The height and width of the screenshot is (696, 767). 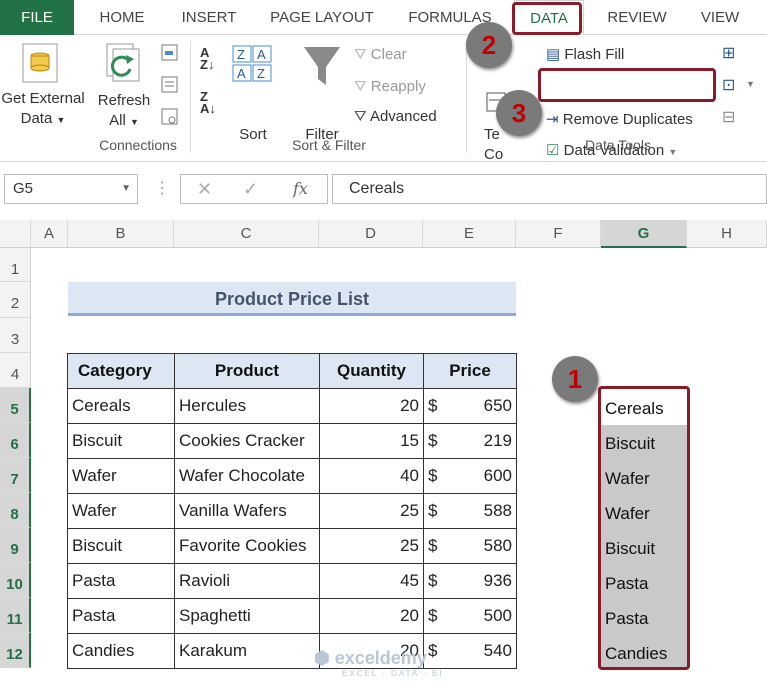 What do you see at coordinates (393, 673) in the screenshot?
I see `watermark-tagline: EXCEL · DATA · BI` at bounding box center [393, 673].